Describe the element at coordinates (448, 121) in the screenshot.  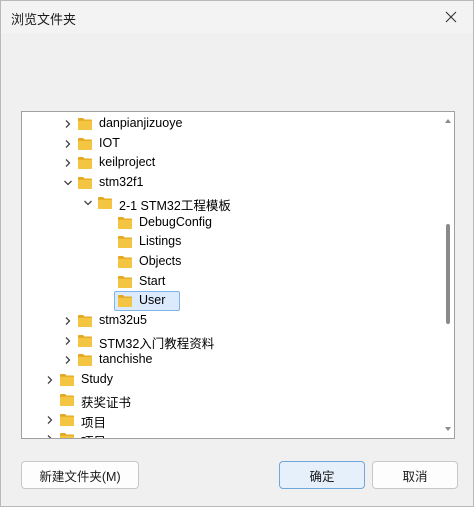
I see `scroll-up-arrow-icon` at that location.